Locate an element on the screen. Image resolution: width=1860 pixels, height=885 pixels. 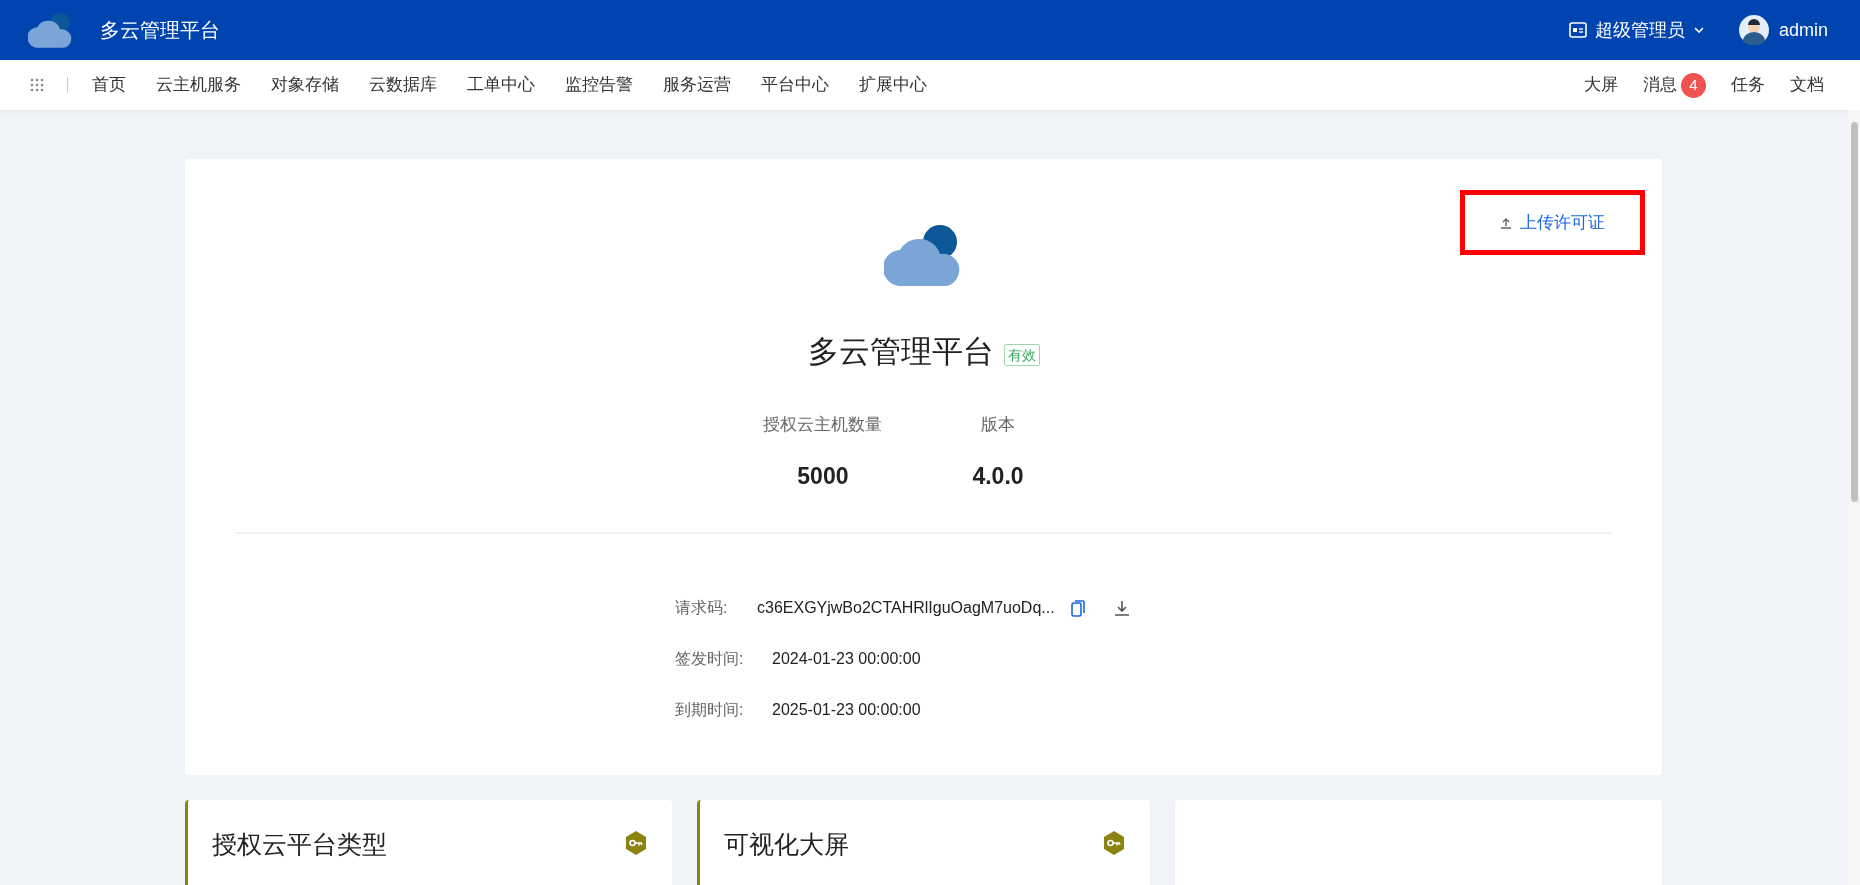
apps-grid-icon is located at coordinates (37, 85).